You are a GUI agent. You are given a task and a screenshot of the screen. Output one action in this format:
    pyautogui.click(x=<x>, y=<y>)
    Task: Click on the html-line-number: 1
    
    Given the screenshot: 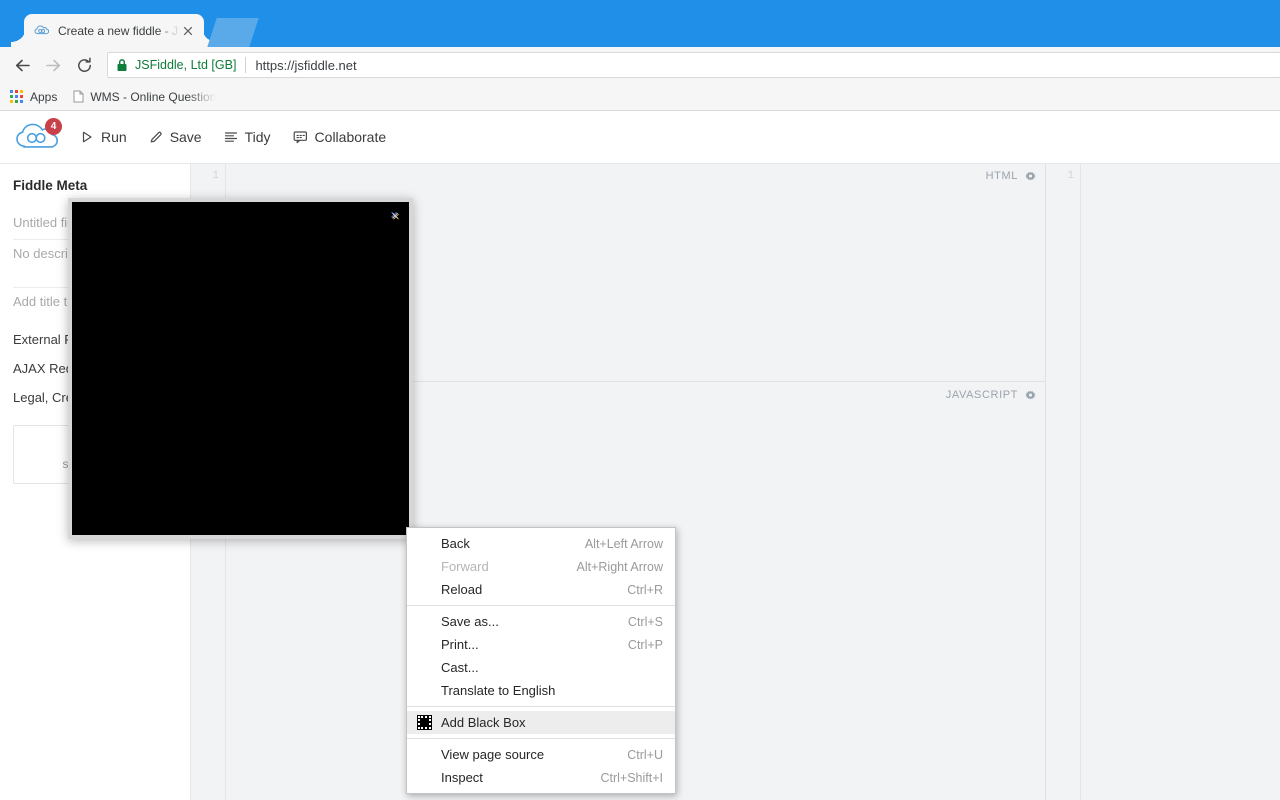 What is the action you would take?
    pyautogui.click(x=215, y=176)
    